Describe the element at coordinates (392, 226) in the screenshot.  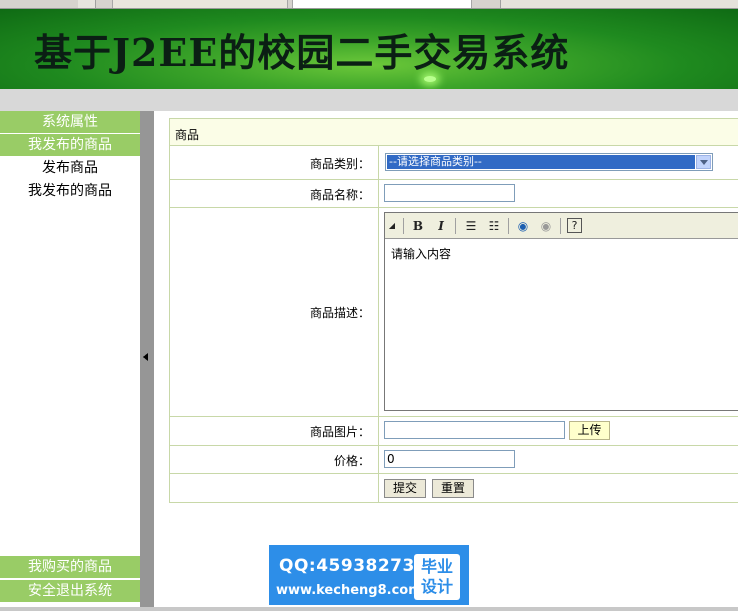
I see `toolbar-collapse-icon: ◢` at that location.